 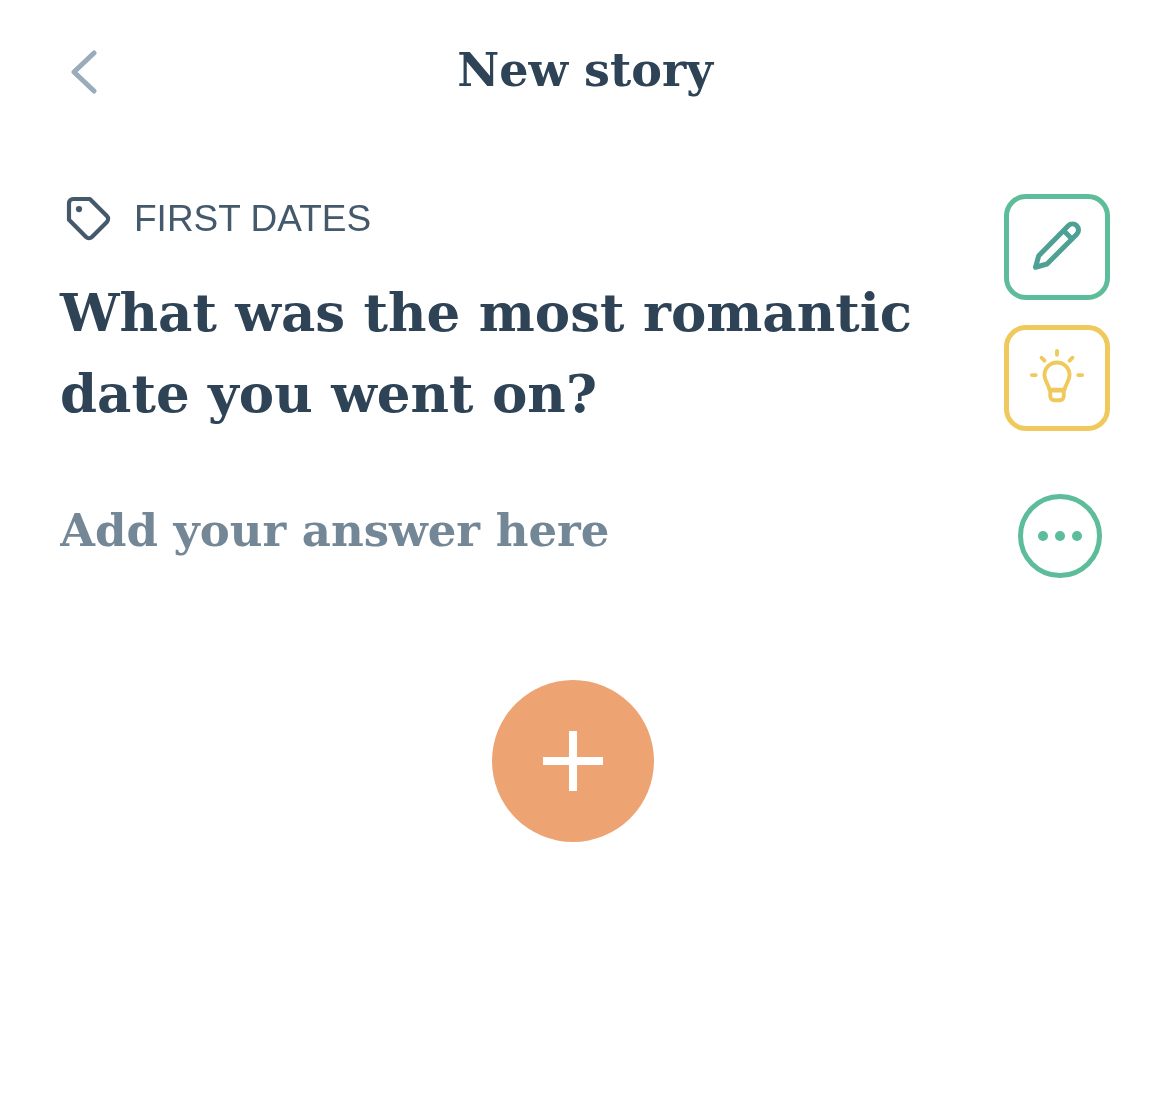 I want to click on idea-button, so click(x=1057, y=378).